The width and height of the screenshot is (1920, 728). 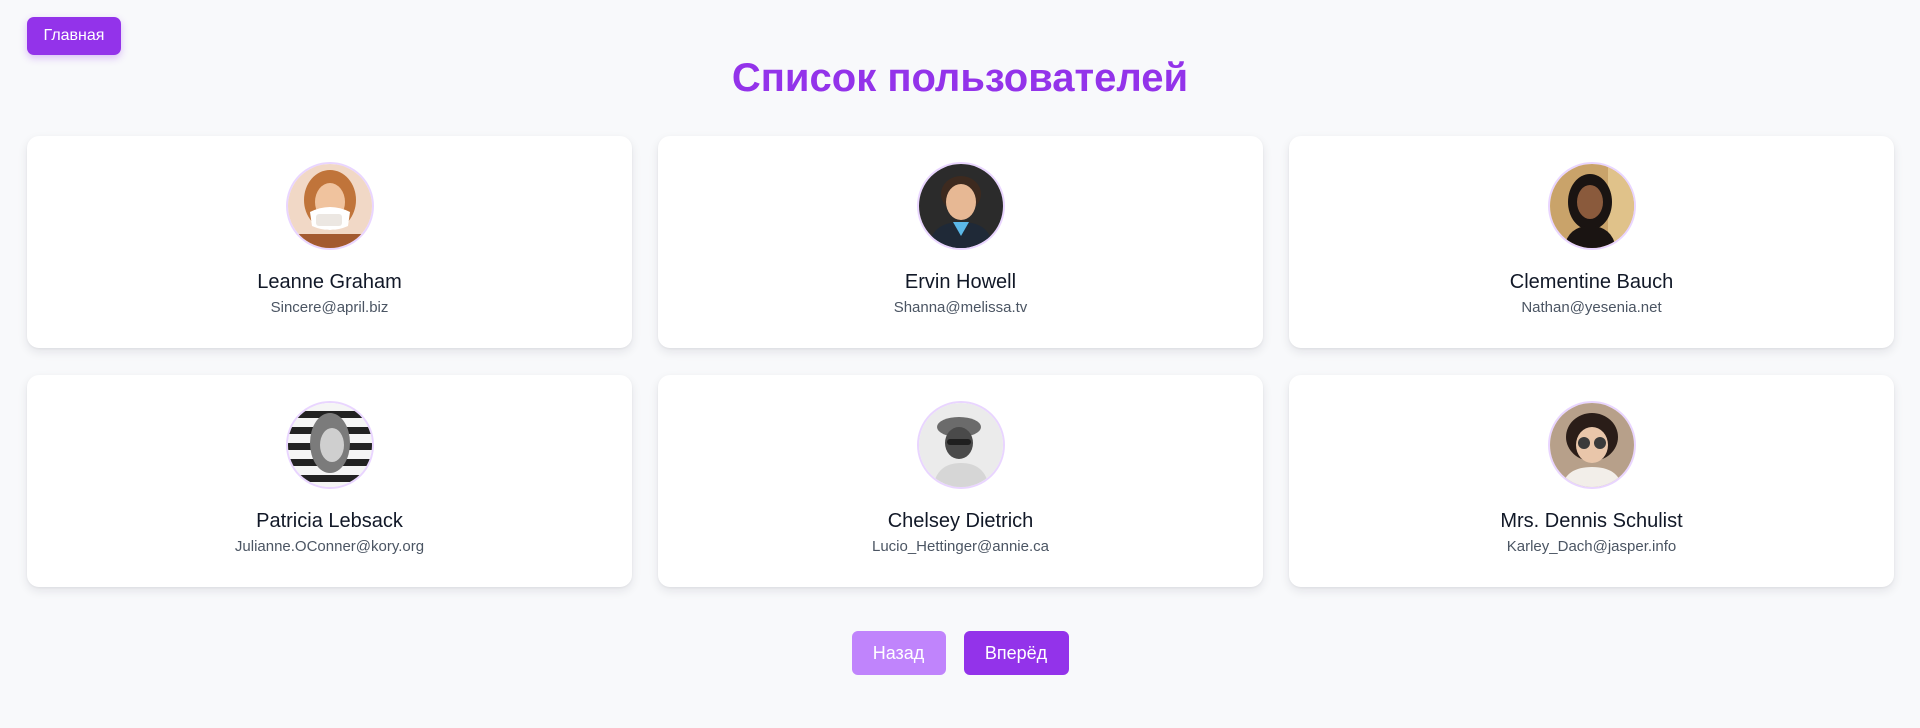 What do you see at coordinates (960, 653) in the screenshot?
I see `pagination: Назад Вперёд` at bounding box center [960, 653].